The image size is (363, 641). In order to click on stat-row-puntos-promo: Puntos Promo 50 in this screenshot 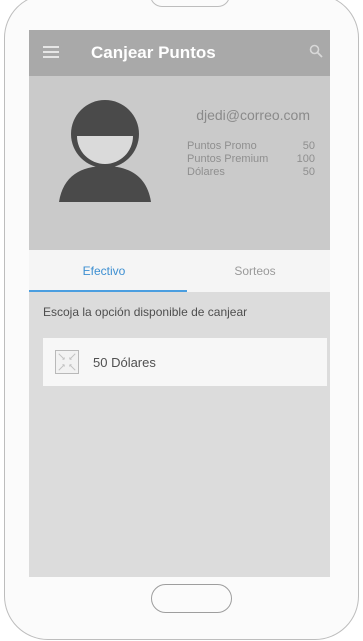, I will do `click(251, 146)`.